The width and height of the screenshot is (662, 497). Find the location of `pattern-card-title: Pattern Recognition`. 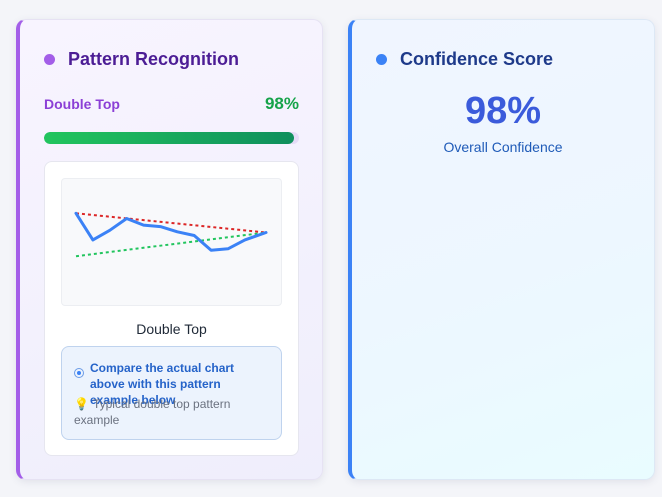

pattern-card-title: Pattern Recognition is located at coordinates (154, 59).